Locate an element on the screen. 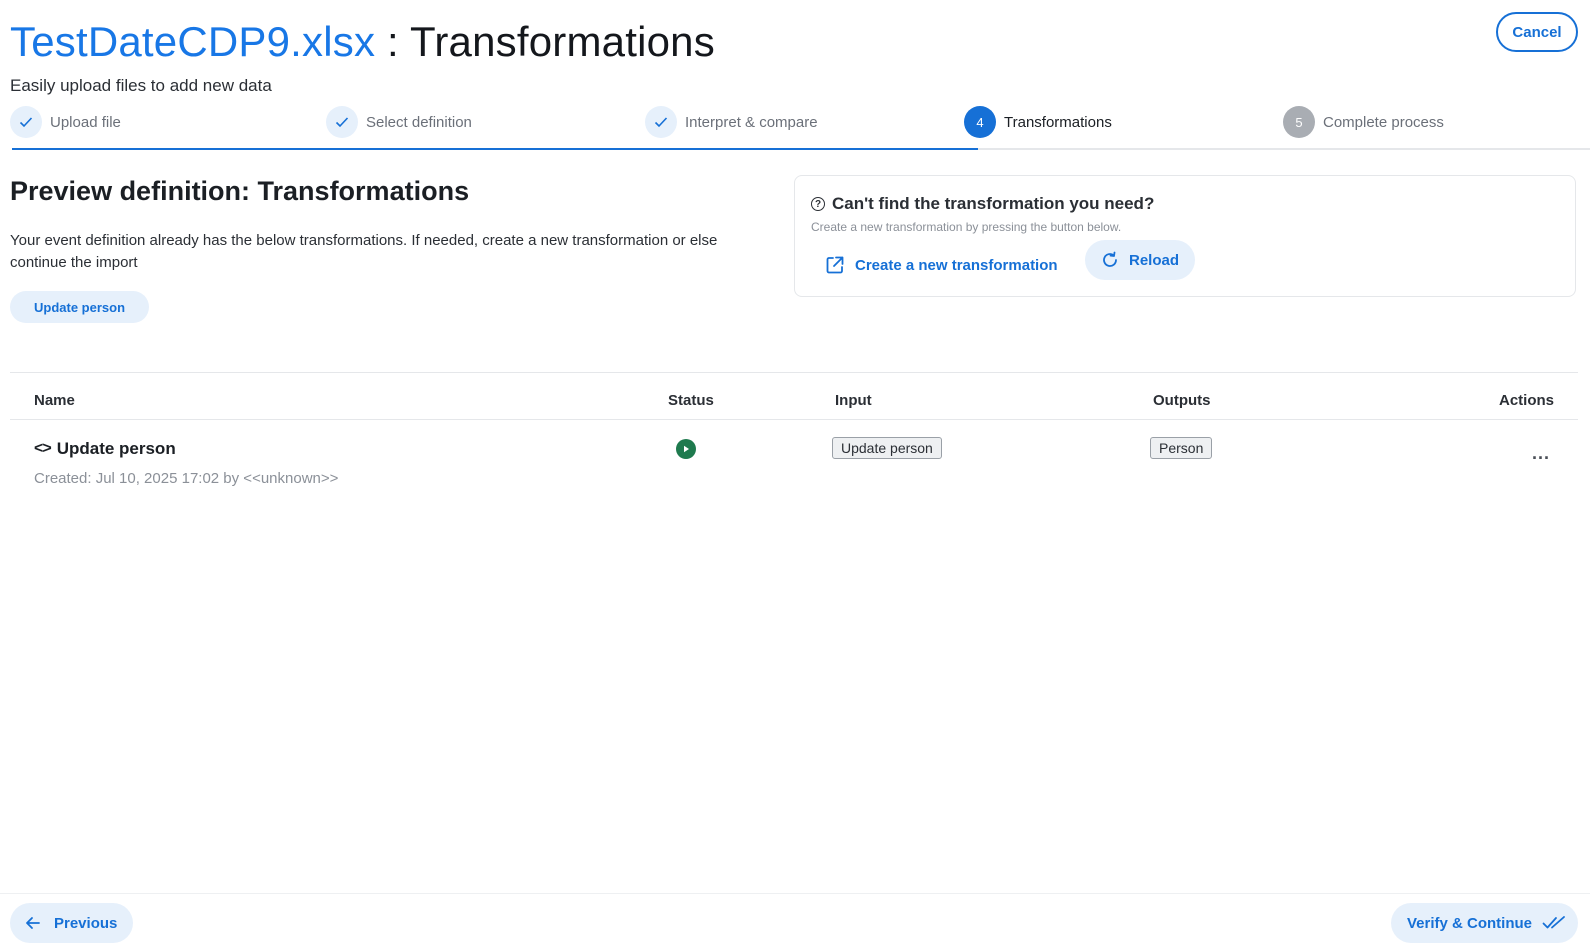  step-label: Complete process is located at coordinates (1383, 122).